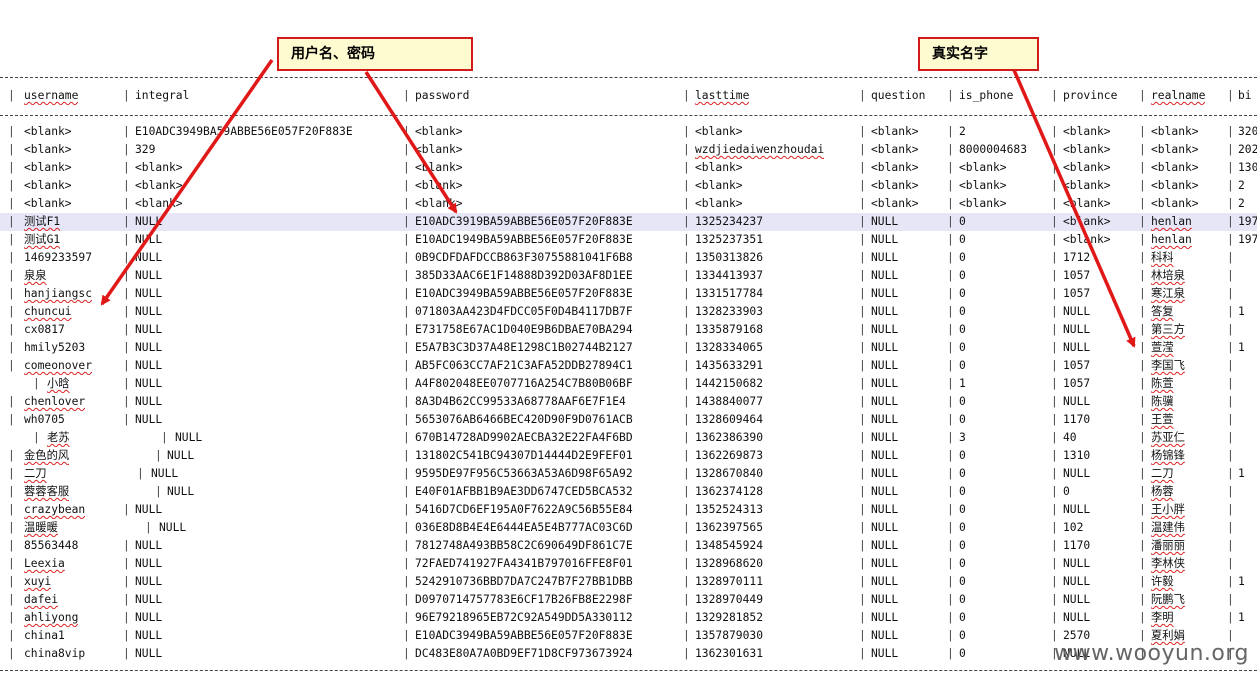  What do you see at coordinates (1168, 527) in the screenshot?
I see `cell-realname: 温建伟` at bounding box center [1168, 527].